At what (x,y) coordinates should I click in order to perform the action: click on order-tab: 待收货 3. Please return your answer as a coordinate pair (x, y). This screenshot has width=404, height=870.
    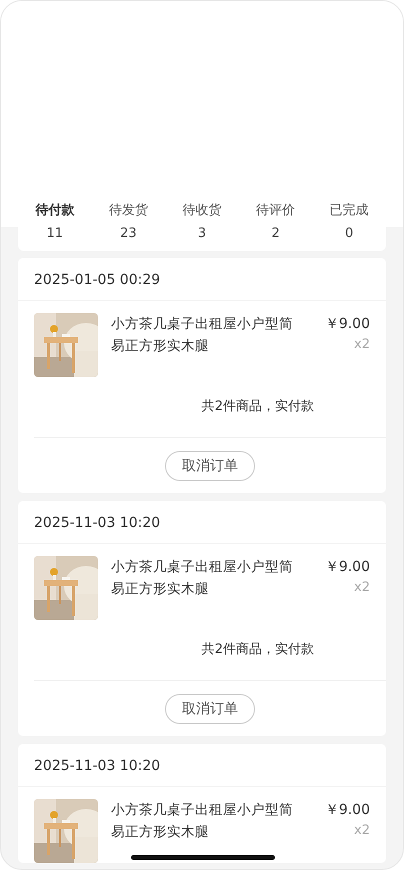
    Looking at the image, I should click on (202, 221).